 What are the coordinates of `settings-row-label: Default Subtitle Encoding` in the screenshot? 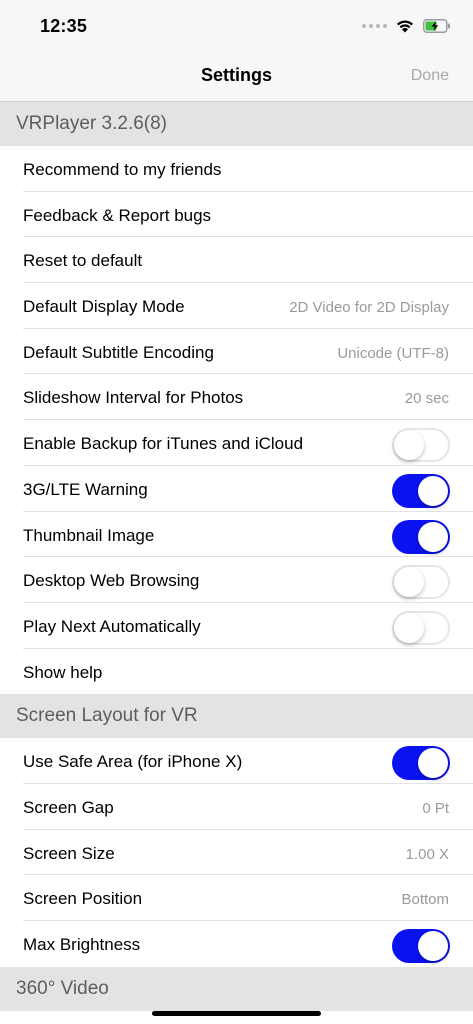 It's located at (118, 352).